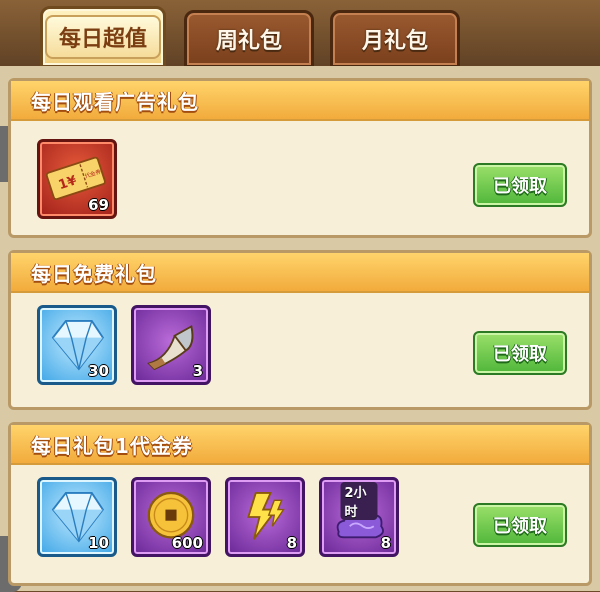 The height and width of the screenshot is (592, 600). Describe the element at coordinates (187, 543) in the screenshot. I see `item-quantity: 600` at that location.